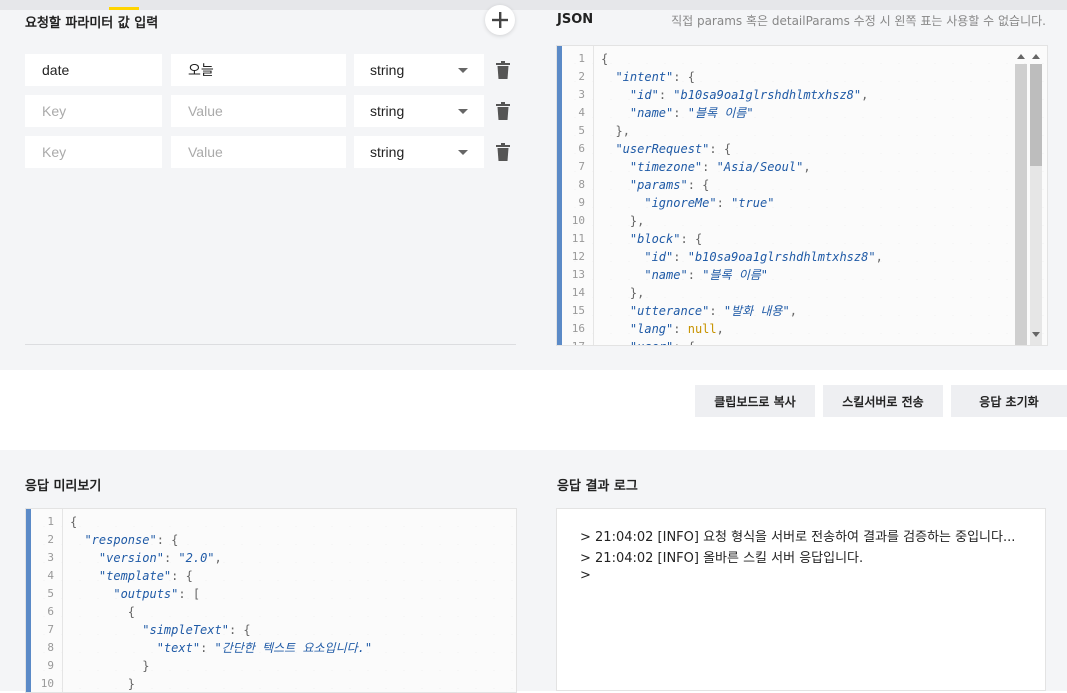 Image resolution: width=1067 pixels, height=693 pixels. Describe the element at coordinates (755, 401) in the screenshot. I see `copy-to-clipboard-button: 클립보드로 복사` at that location.